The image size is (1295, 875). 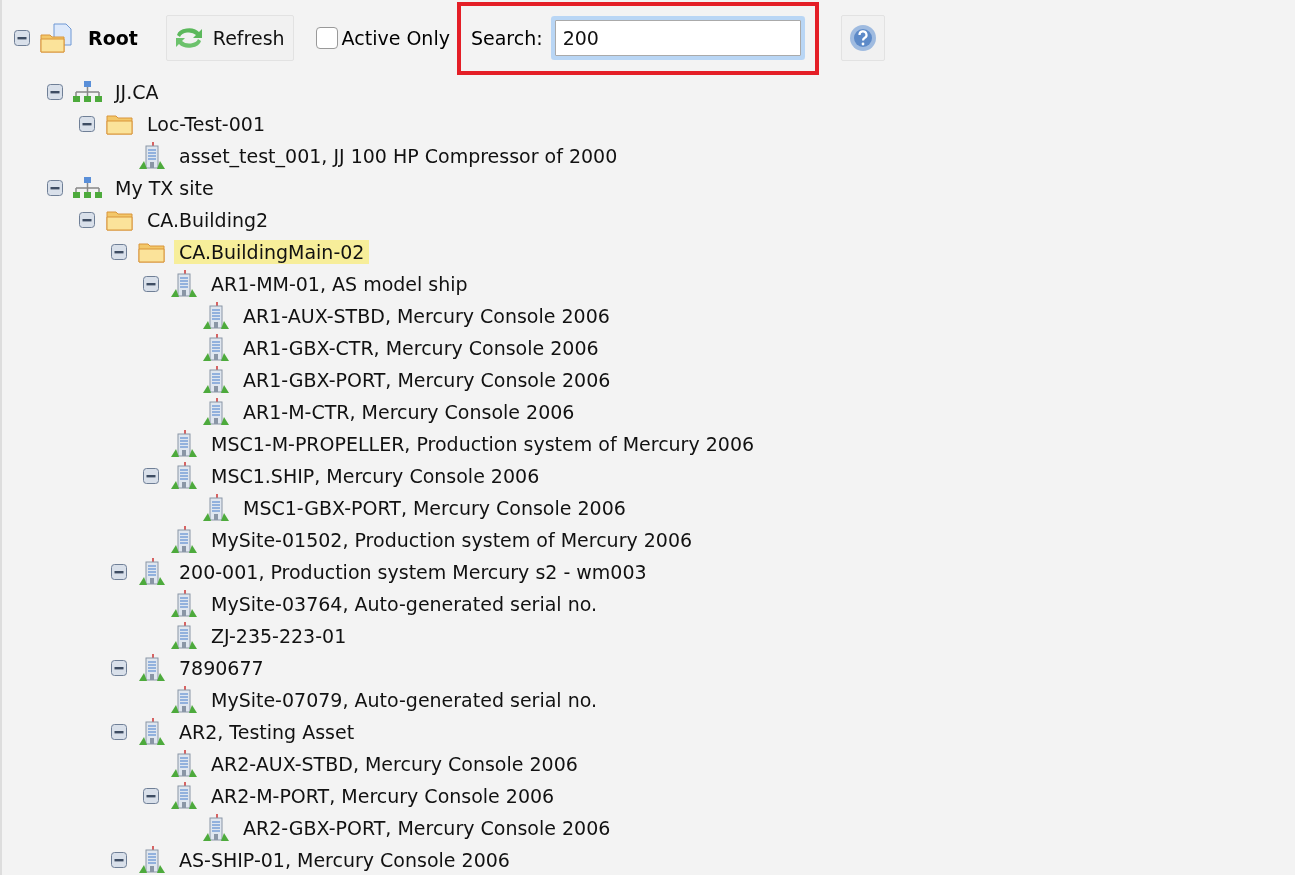 I want to click on tree-node-label: MySite-07079, Auto-generated serial no., so click(x=404, y=700).